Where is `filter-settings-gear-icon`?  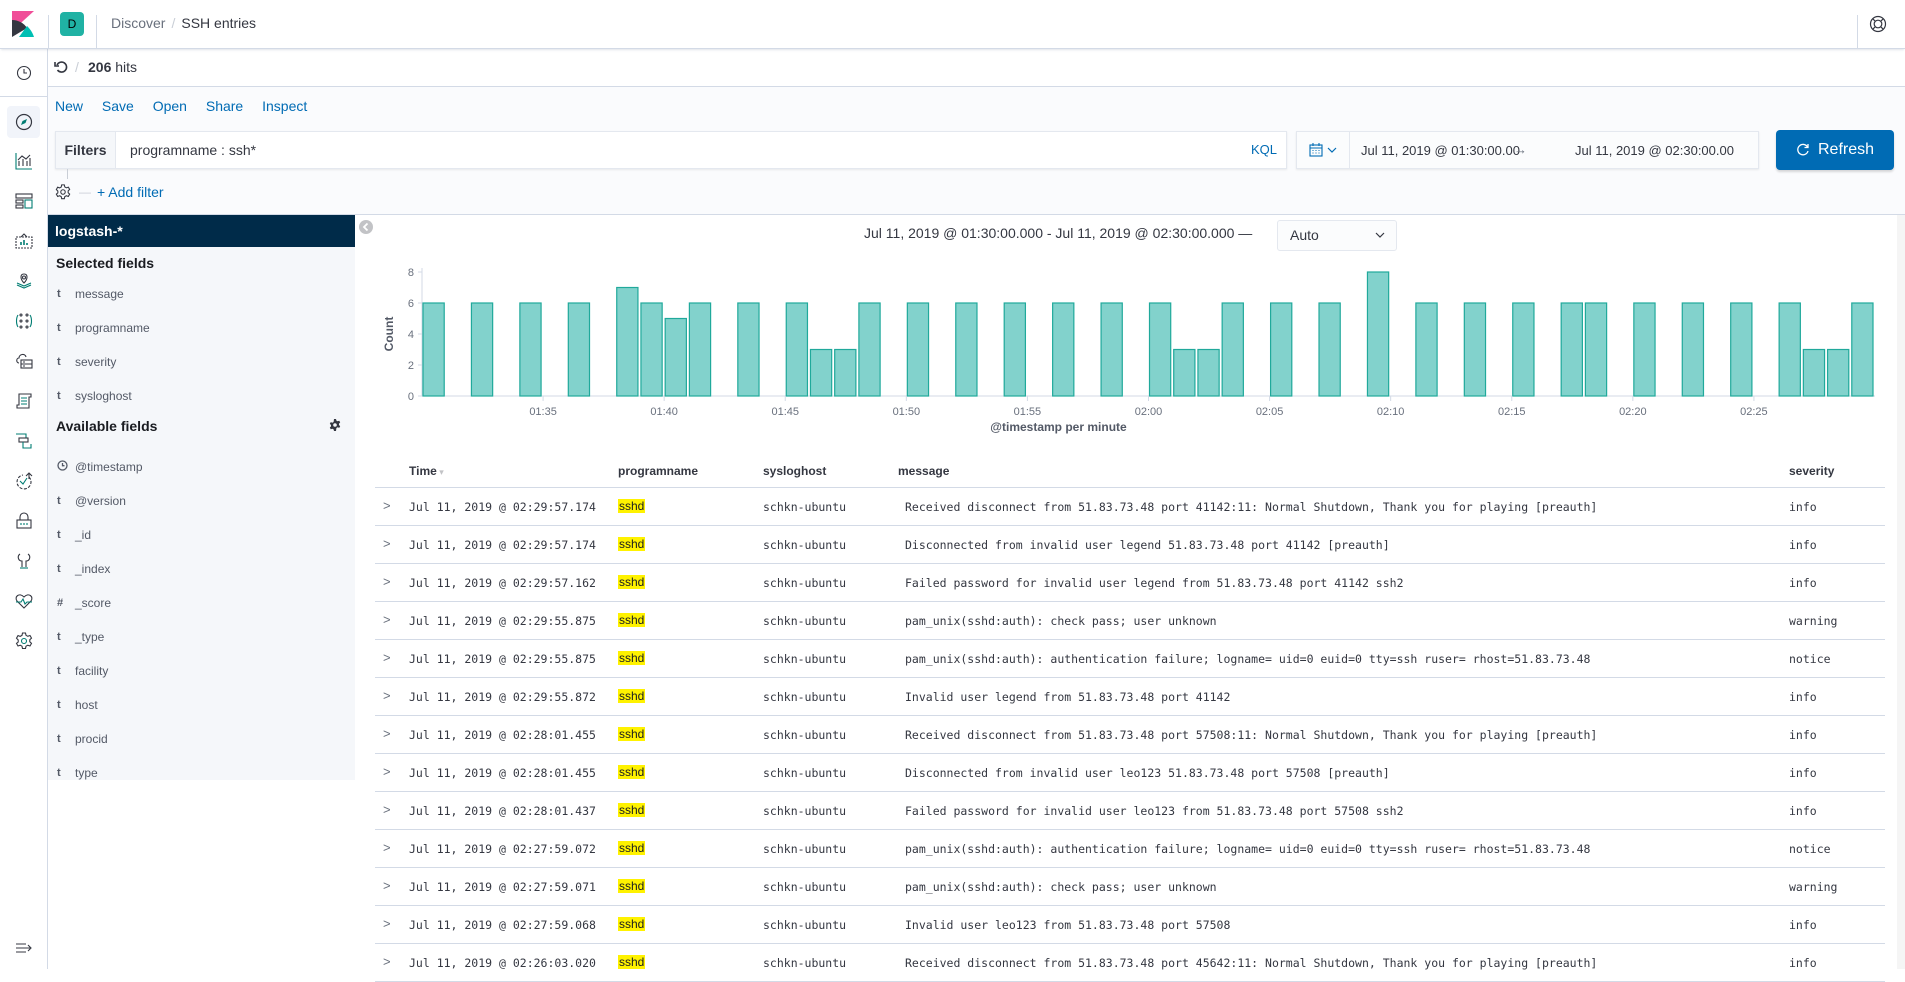
filter-settings-gear-icon is located at coordinates (63, 192).